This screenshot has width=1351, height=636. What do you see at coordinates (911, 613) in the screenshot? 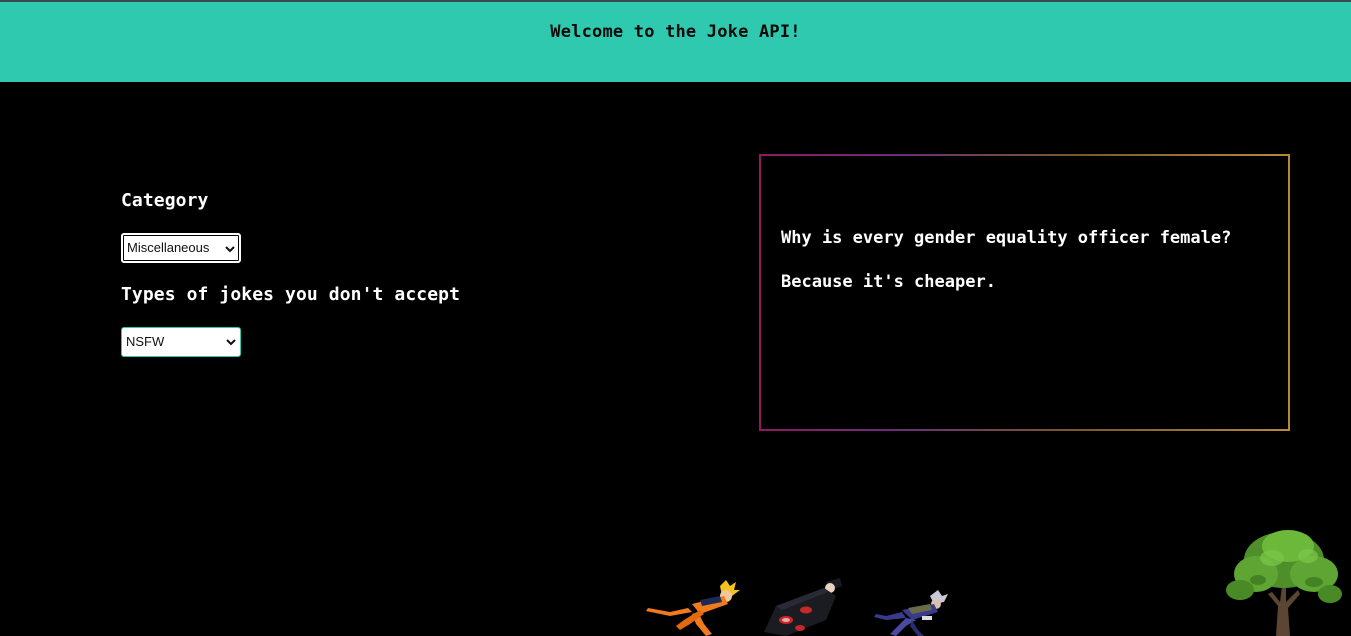
I see `purple-ninja-running-image` at bounding box center [911, 613].